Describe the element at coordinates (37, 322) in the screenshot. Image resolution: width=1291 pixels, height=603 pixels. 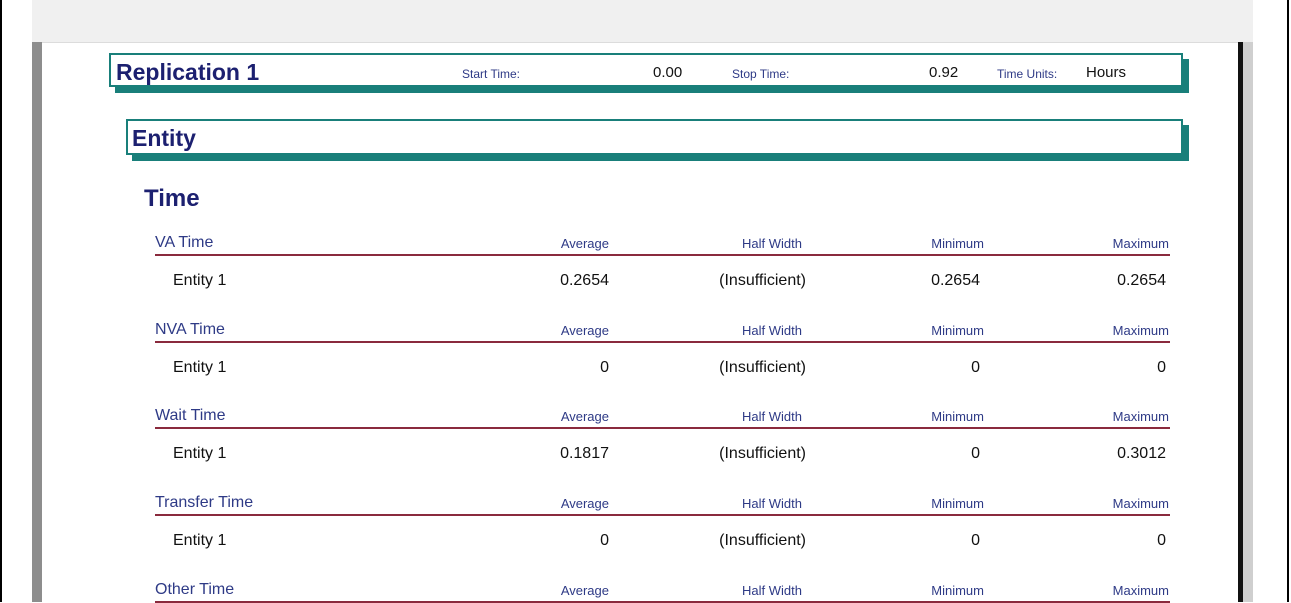
I see `page-left-margin` at that location.